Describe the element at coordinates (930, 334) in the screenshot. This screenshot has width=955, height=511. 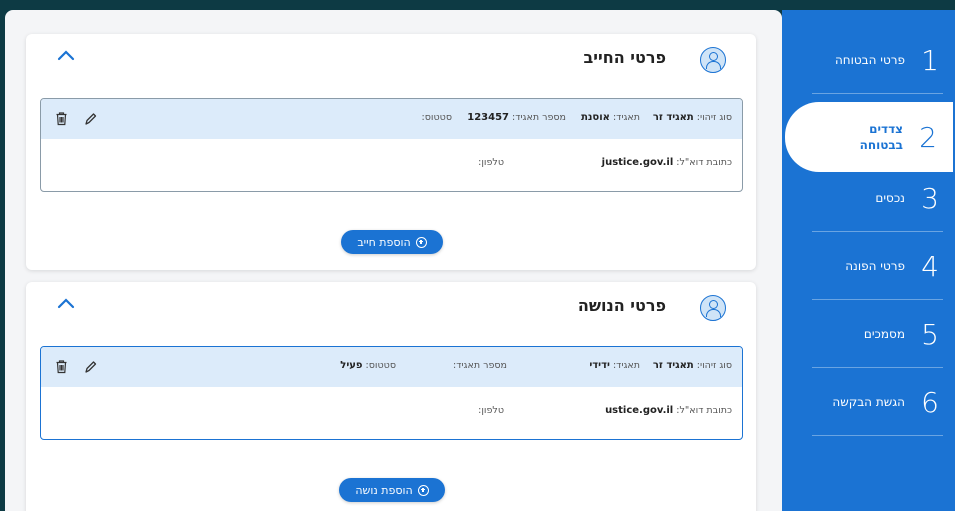
I see `step-number: 5` at that location.